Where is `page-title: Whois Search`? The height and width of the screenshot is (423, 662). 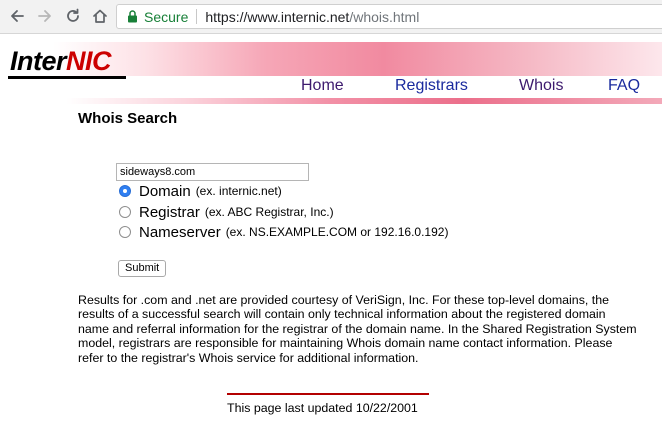 page-title: Whois Search is located at coordinates (128, 118).